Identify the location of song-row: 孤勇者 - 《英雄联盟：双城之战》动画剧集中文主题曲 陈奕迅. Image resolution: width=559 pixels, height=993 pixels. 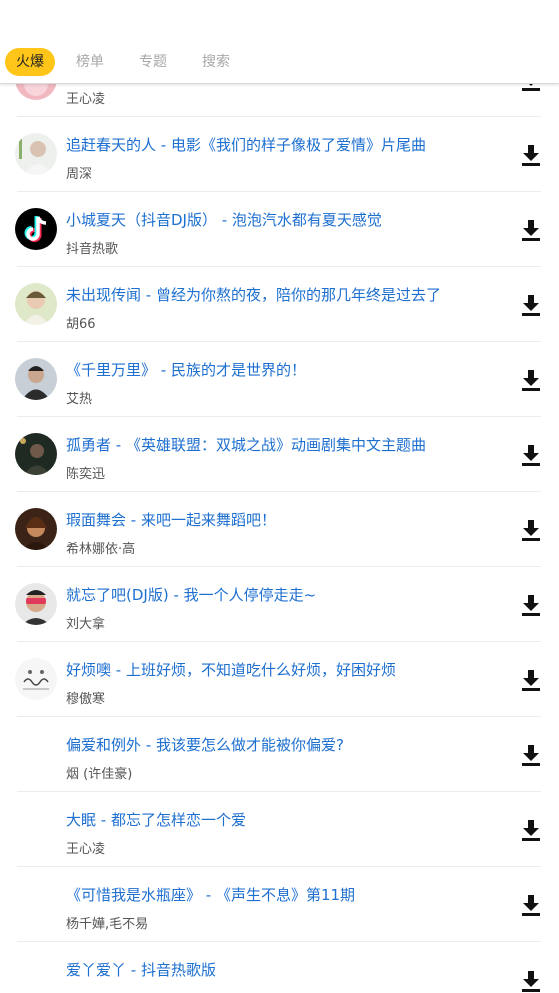
(278, 454).